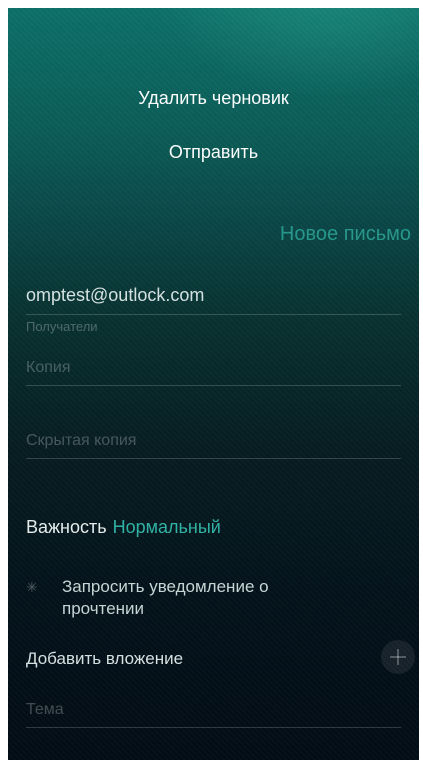 The height and width of the screenshot is (760, 423). I want to click on add-attachment-button, so click(398, 657).